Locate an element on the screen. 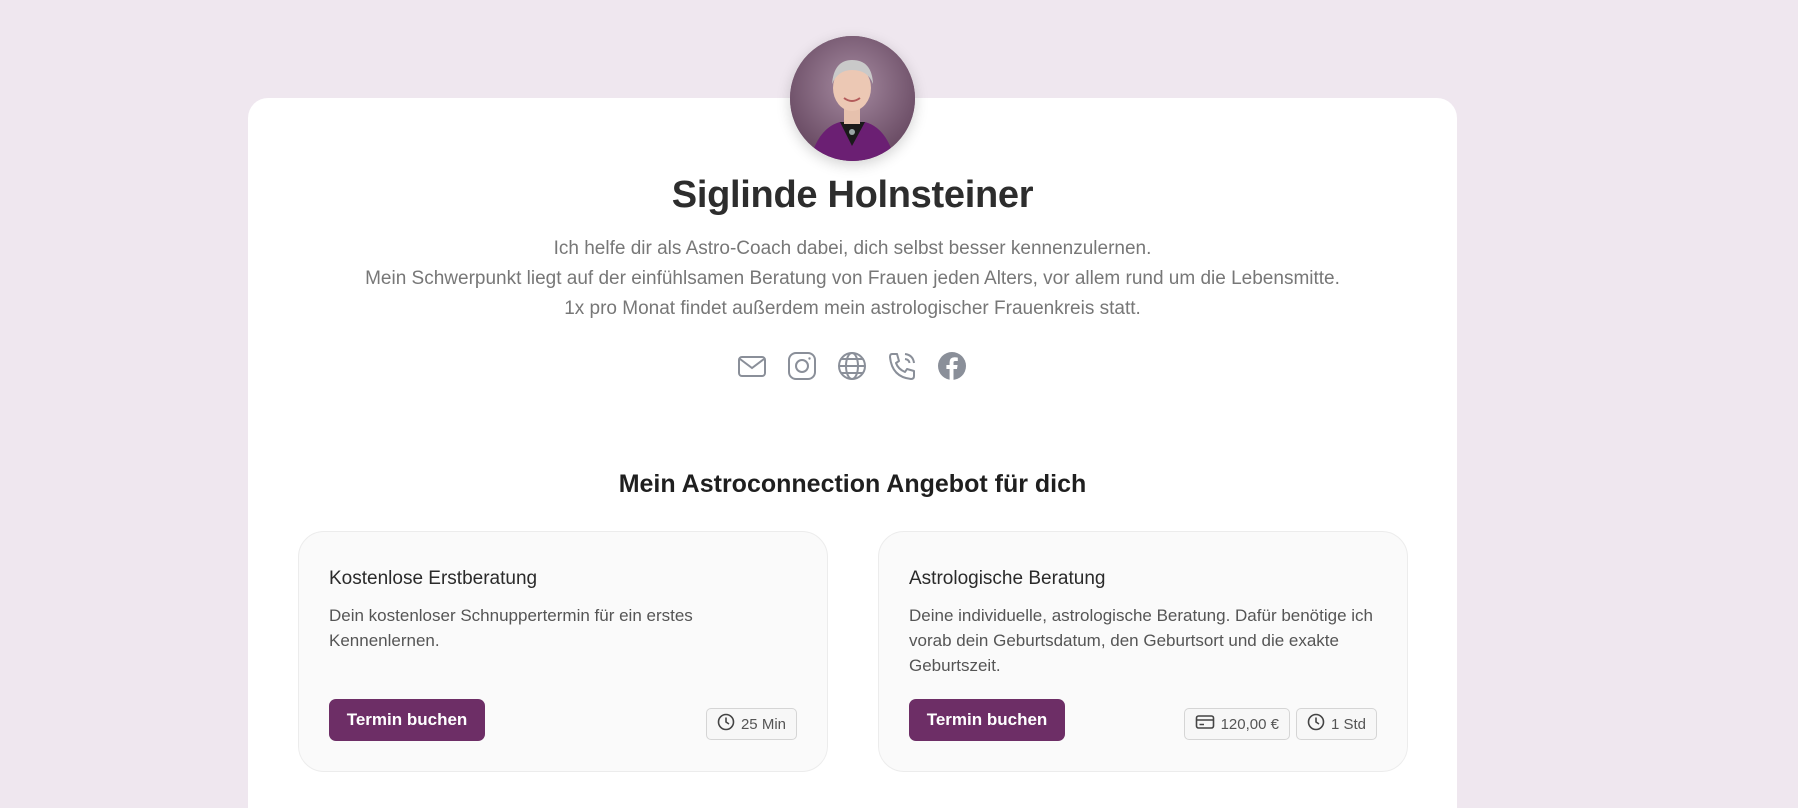  profile-avatar is located at coordinates (852, 98).